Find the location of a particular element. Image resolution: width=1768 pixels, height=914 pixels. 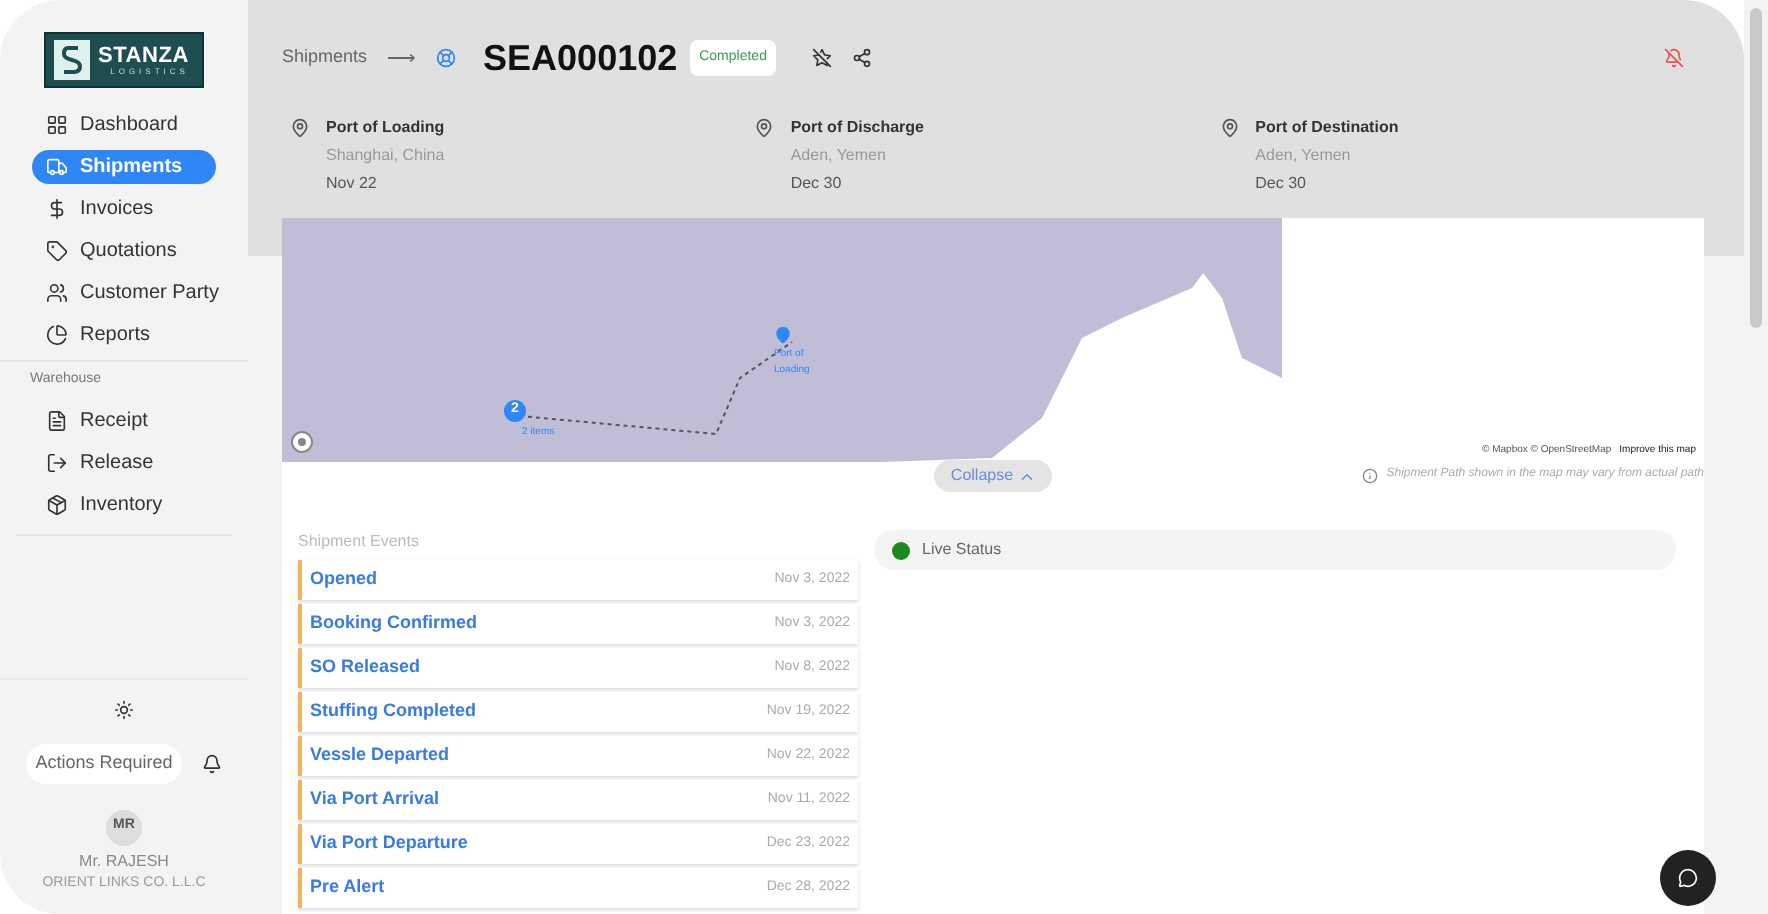

nav-item: Invoices is located at coordinates (124, 209).